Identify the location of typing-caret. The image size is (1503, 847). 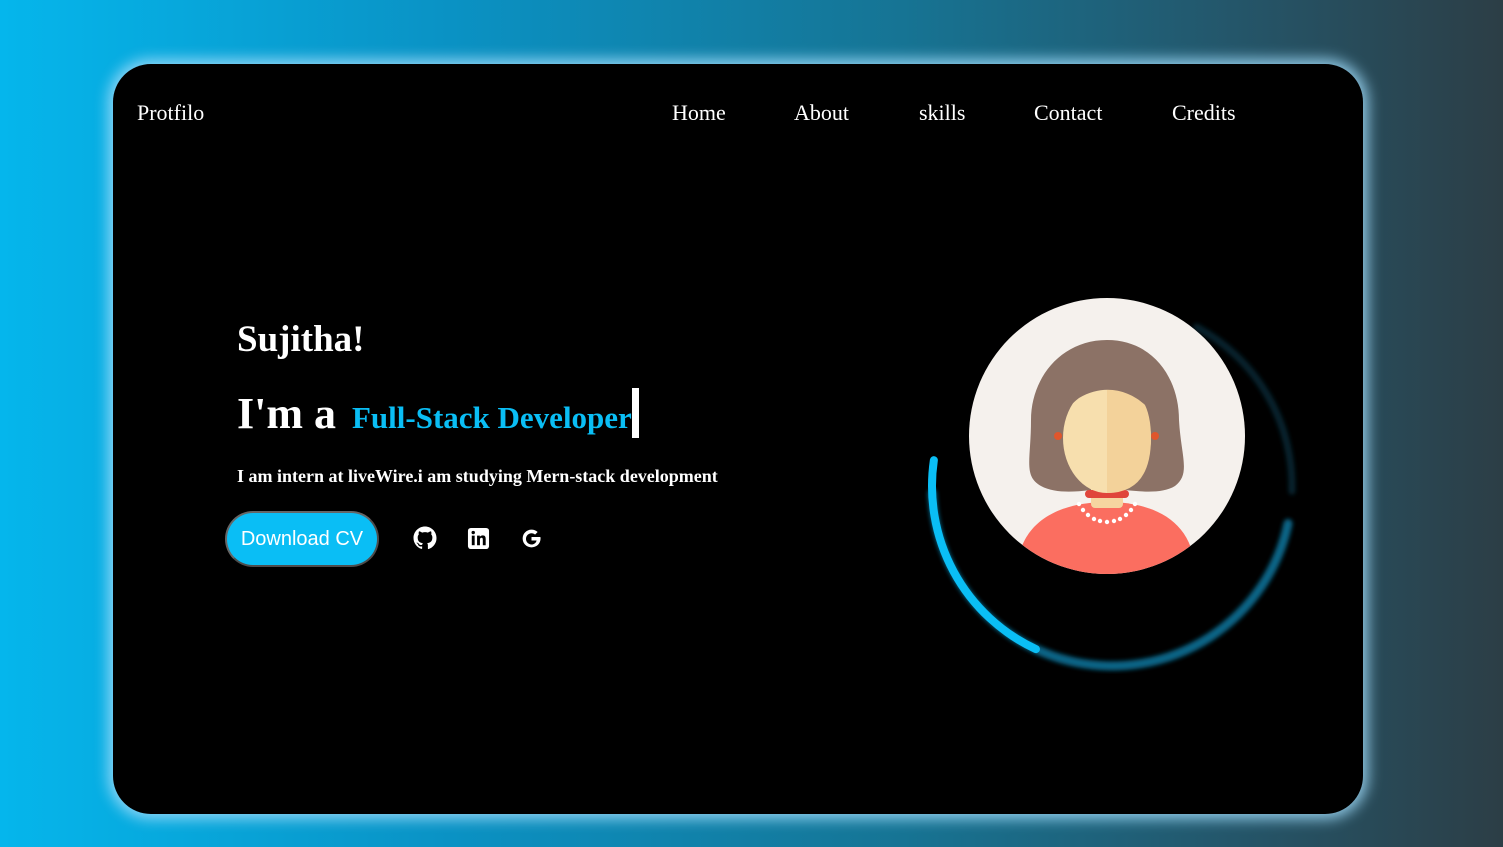
(635, 413).